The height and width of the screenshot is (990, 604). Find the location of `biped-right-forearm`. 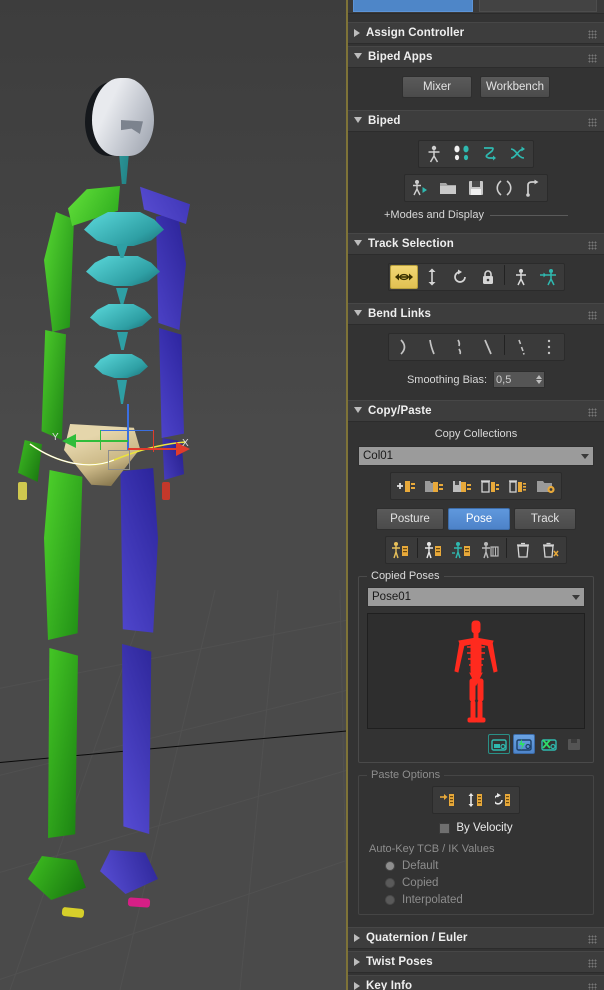

biped-right-forearm is located at coordinates (171, 383).